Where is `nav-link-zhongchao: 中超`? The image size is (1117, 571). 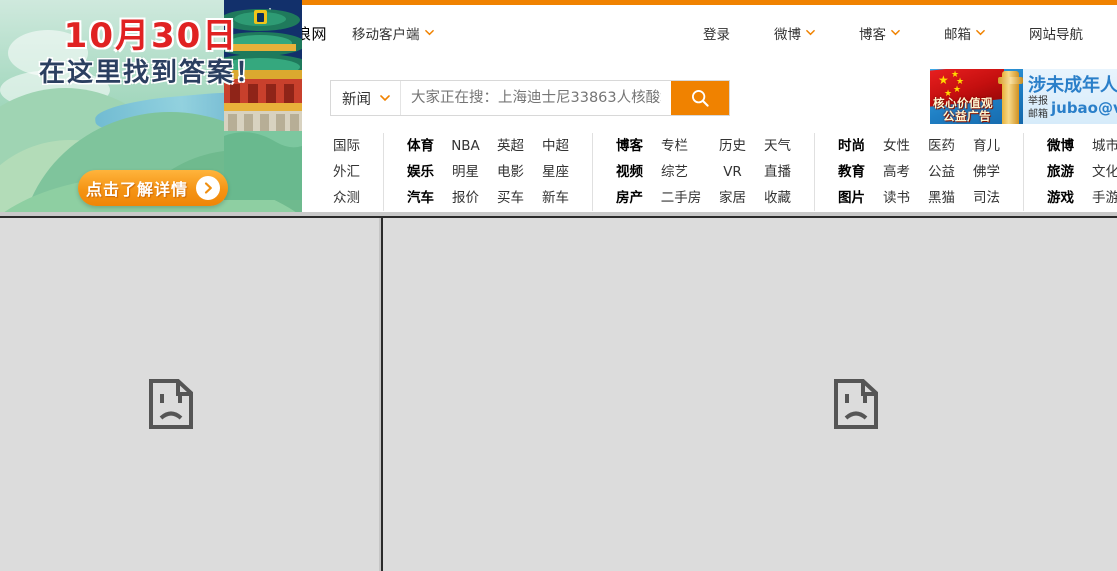
nav-link-zhongchao: 中超 is located at coordinates (555, 146).